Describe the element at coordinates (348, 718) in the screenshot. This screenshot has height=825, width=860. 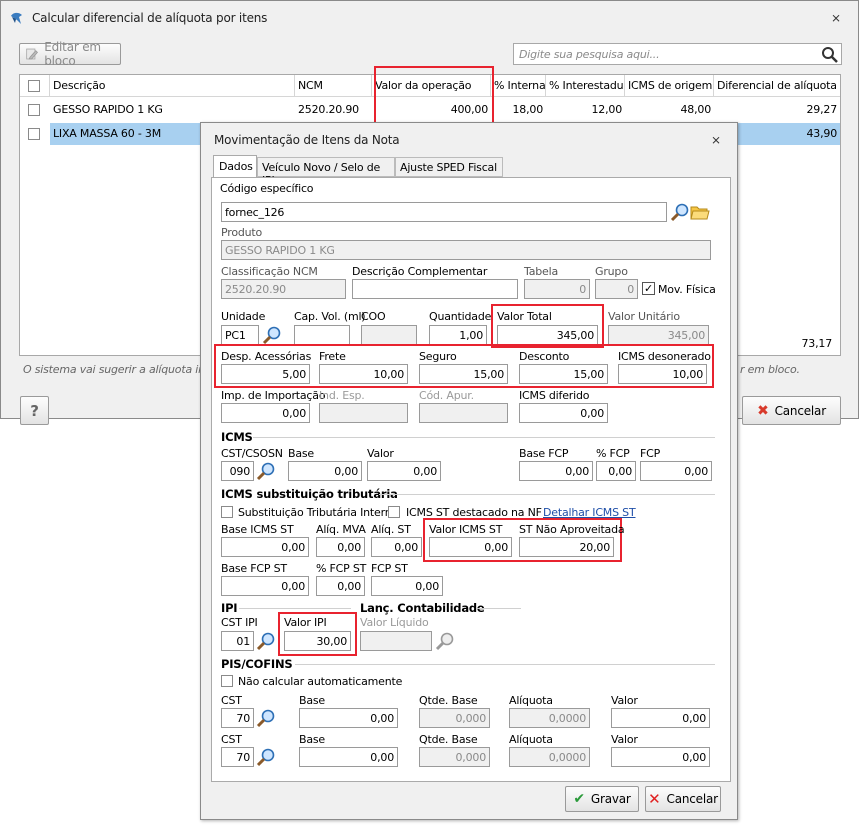
I see `pis-base-input: 0,00` at that location.